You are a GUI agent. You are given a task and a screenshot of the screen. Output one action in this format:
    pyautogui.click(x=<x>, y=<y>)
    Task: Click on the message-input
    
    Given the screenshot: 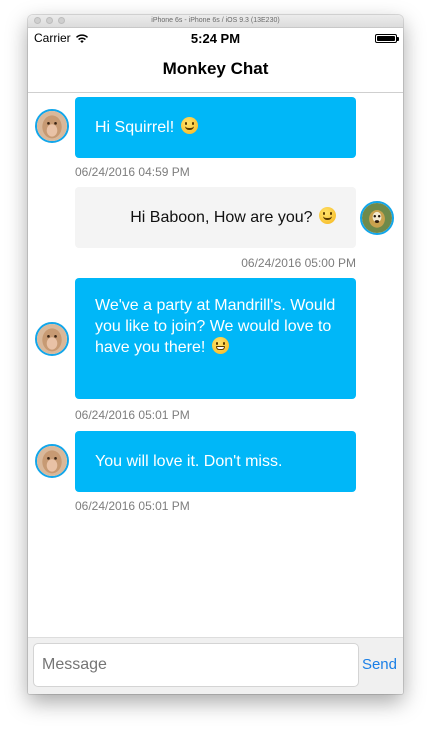 What is the action you would take?
    pyautogui.click(x=196, y=665)
    